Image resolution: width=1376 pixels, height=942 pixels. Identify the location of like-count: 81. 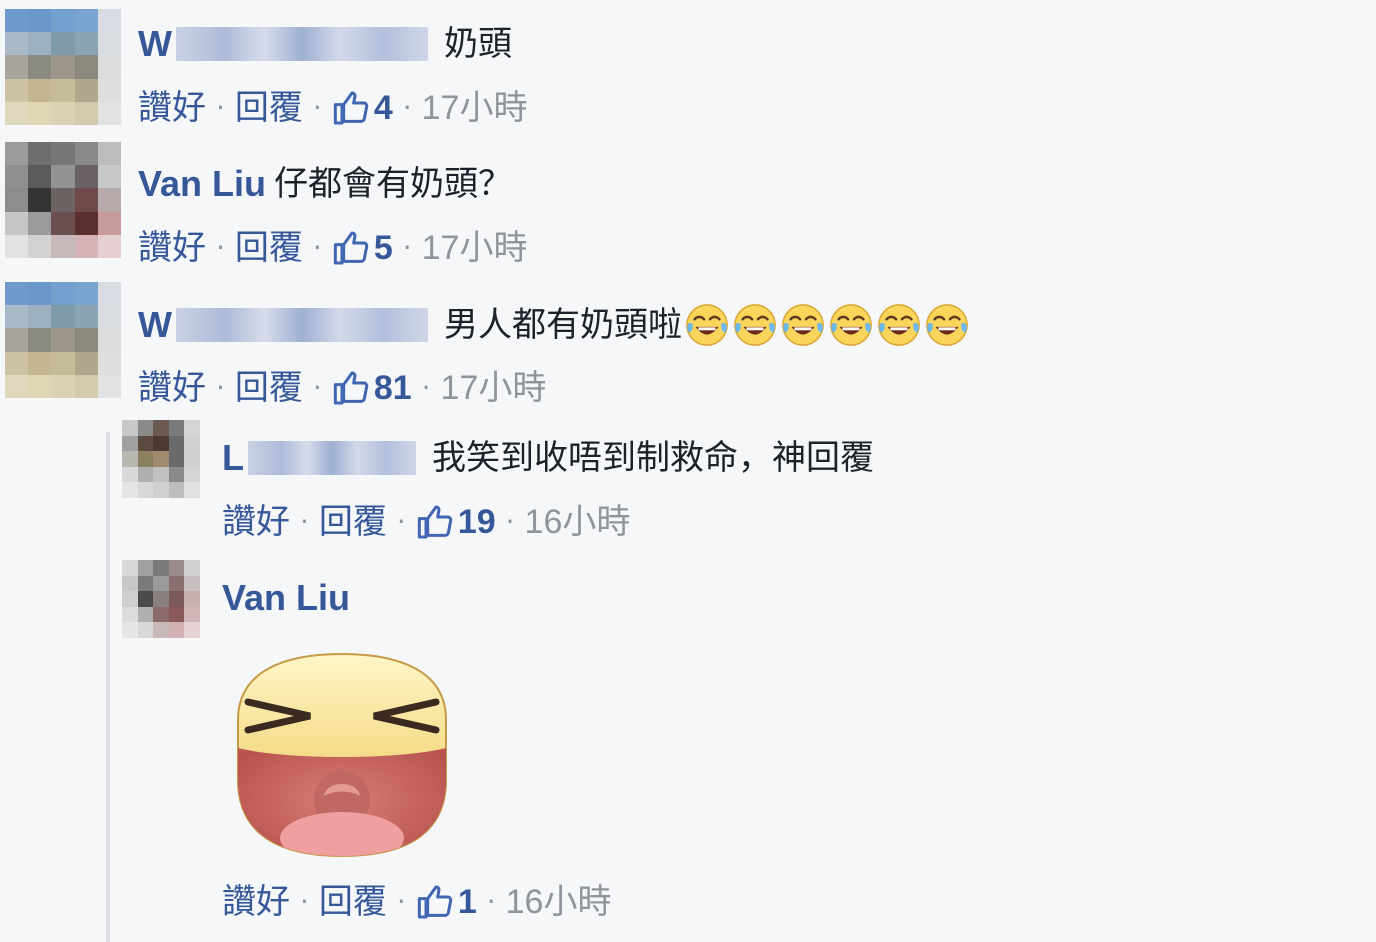
(393, 388).